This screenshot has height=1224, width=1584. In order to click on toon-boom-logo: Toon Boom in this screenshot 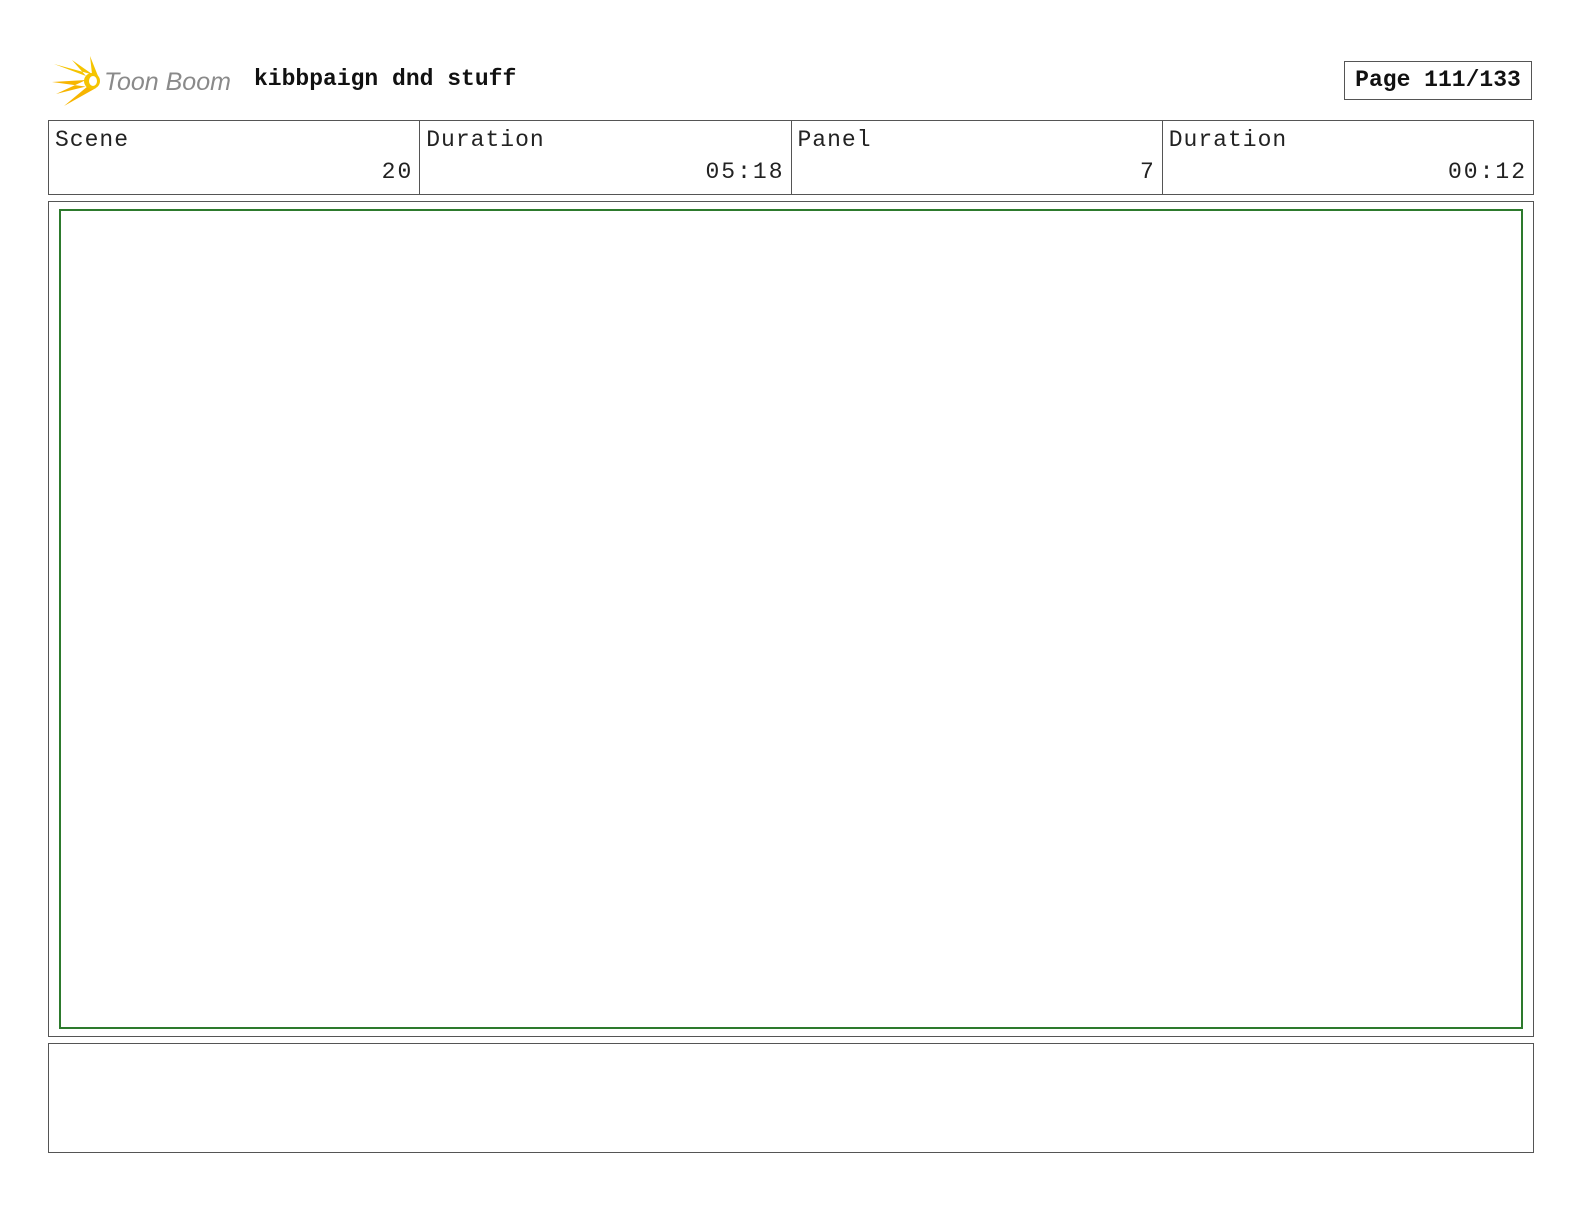, I will do `click(145, 81)`.